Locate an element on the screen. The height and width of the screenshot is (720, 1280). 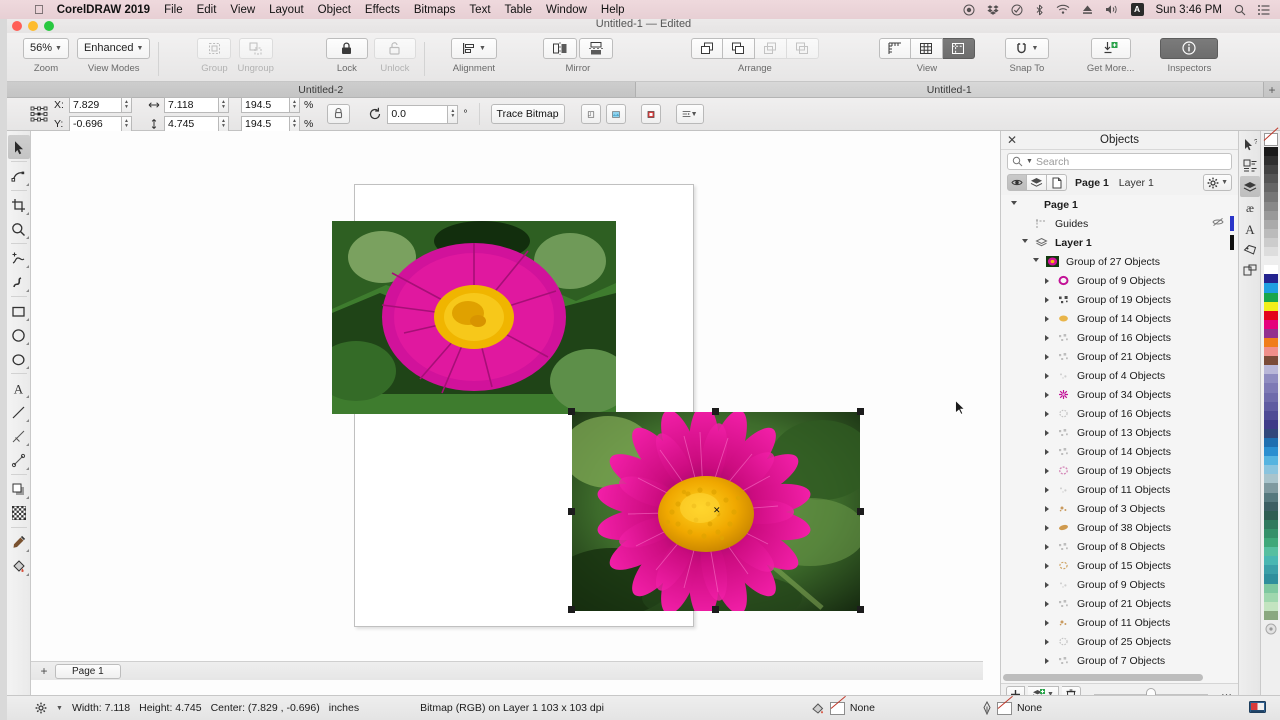
y-position-stepper: ▲▼ is located at coordinates (100, 123).